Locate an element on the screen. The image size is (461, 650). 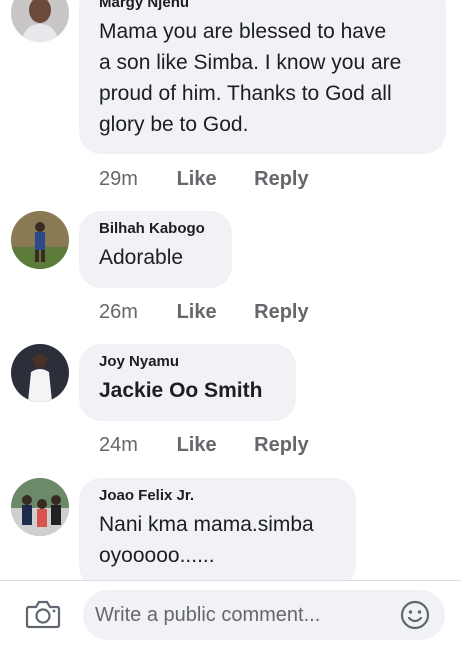
comment-bubble: Joy Nyamu Jackie Oo Smith is located at coordinates (187, 382).